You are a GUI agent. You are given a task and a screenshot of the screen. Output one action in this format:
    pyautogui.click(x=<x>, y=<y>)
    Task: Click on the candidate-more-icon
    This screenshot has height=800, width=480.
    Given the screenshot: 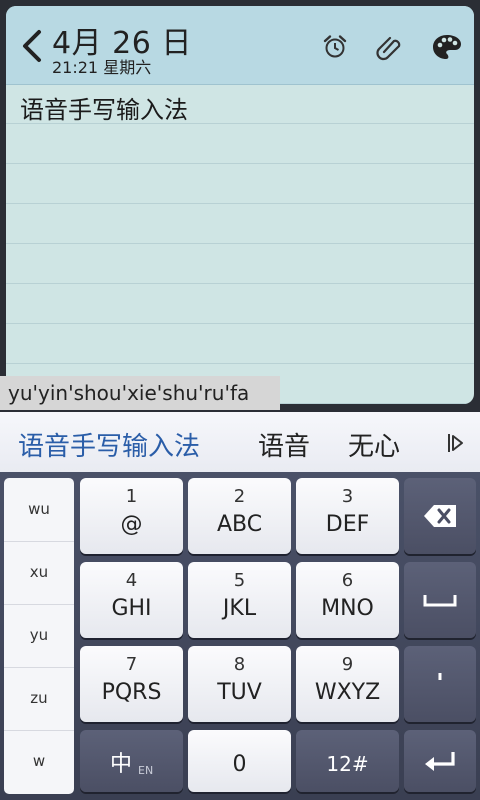 What is the action you would take?
    pyautogui.click(x=455, y=443)
    